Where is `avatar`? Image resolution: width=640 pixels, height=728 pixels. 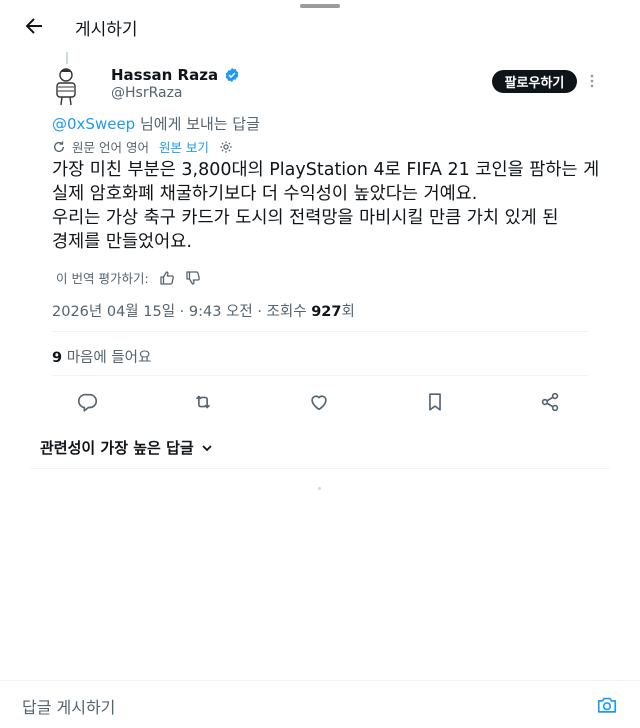 avatar is located at coordinates (66, 86).